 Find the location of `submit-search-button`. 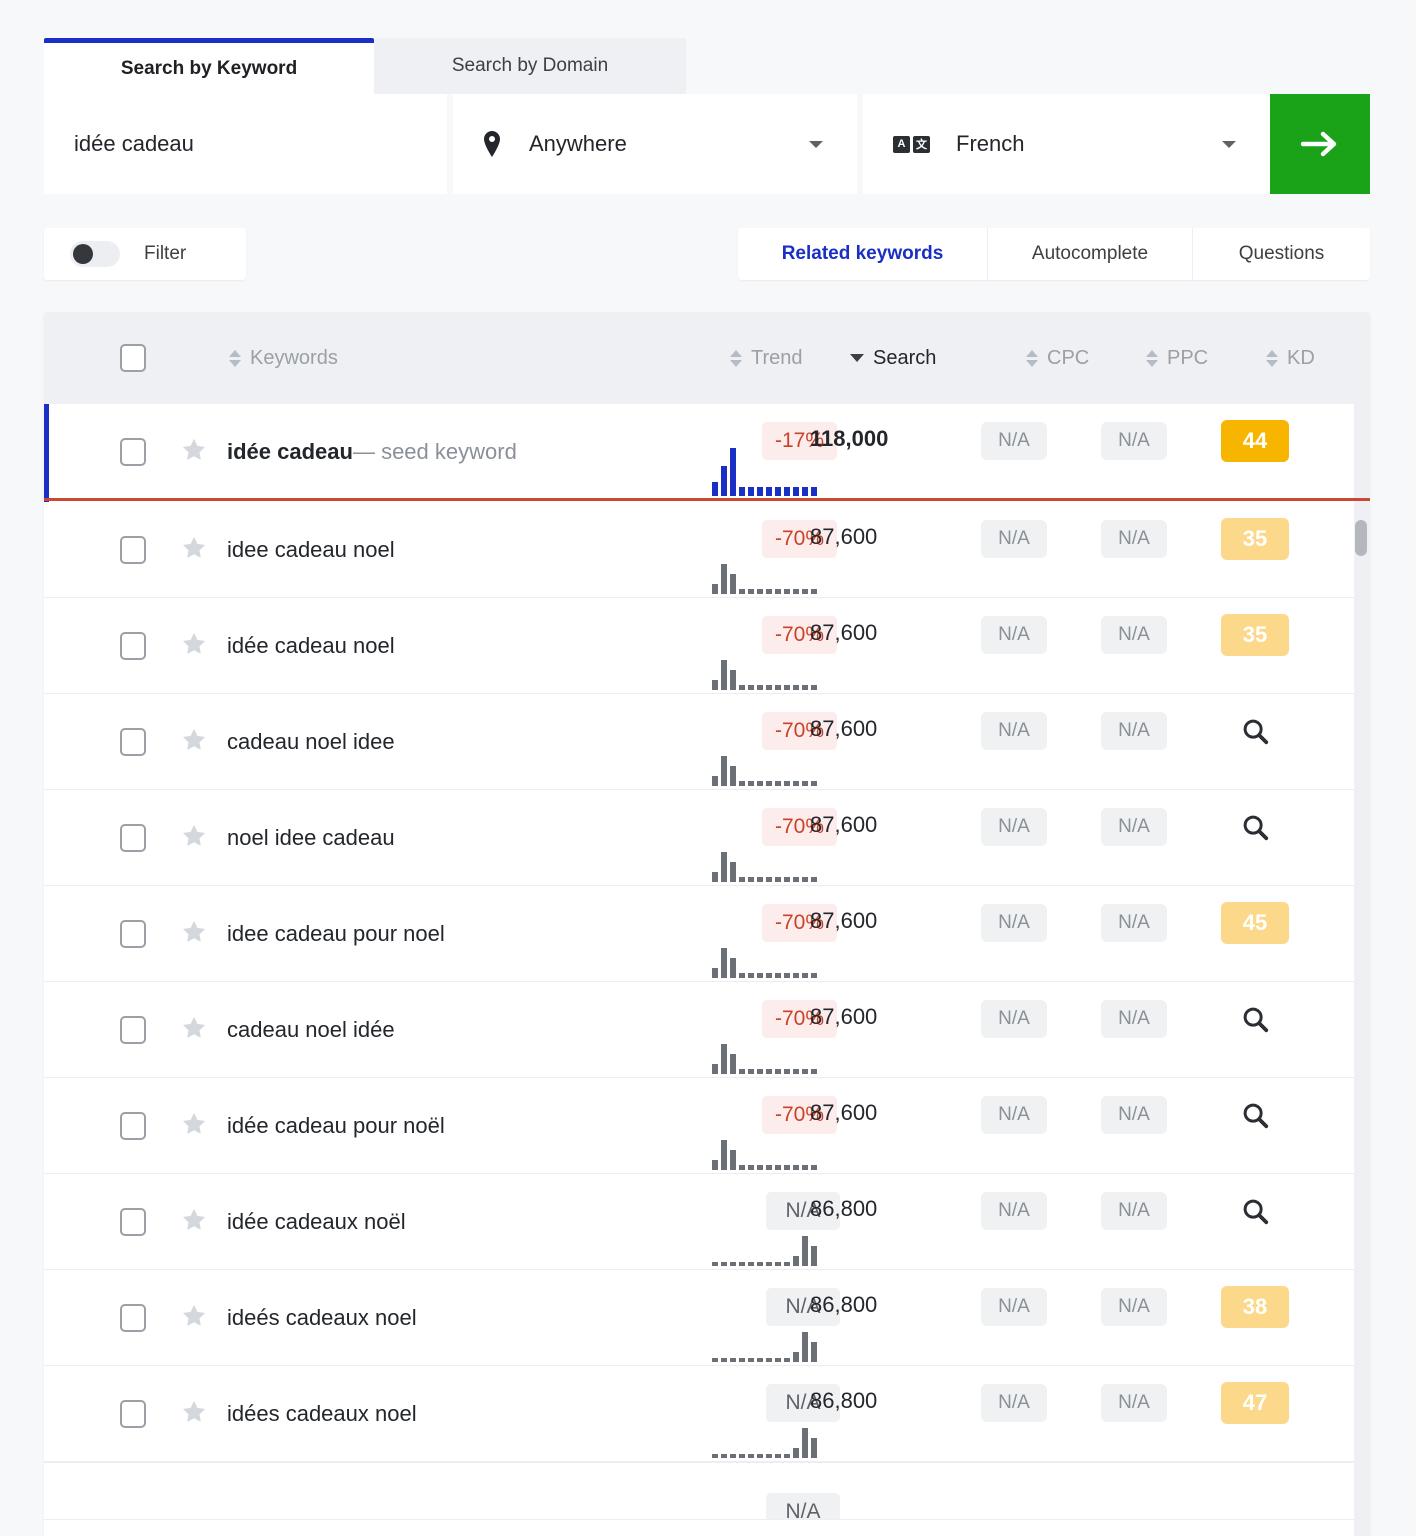

submit-search-button is located at coordinates (1320, 144).